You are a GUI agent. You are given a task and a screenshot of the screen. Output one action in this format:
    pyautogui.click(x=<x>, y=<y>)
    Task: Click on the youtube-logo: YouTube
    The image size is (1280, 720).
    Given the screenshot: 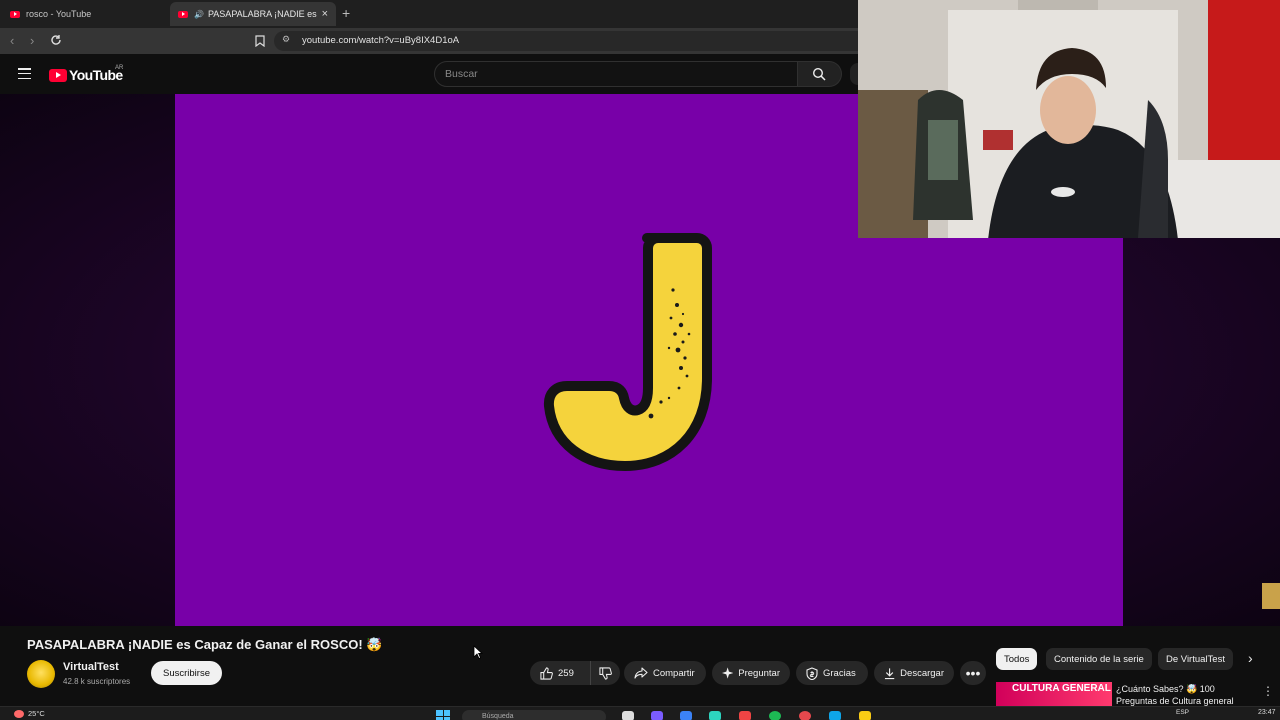 What is the action you would take?
    pyautogui.click(x=86, y=75)
    